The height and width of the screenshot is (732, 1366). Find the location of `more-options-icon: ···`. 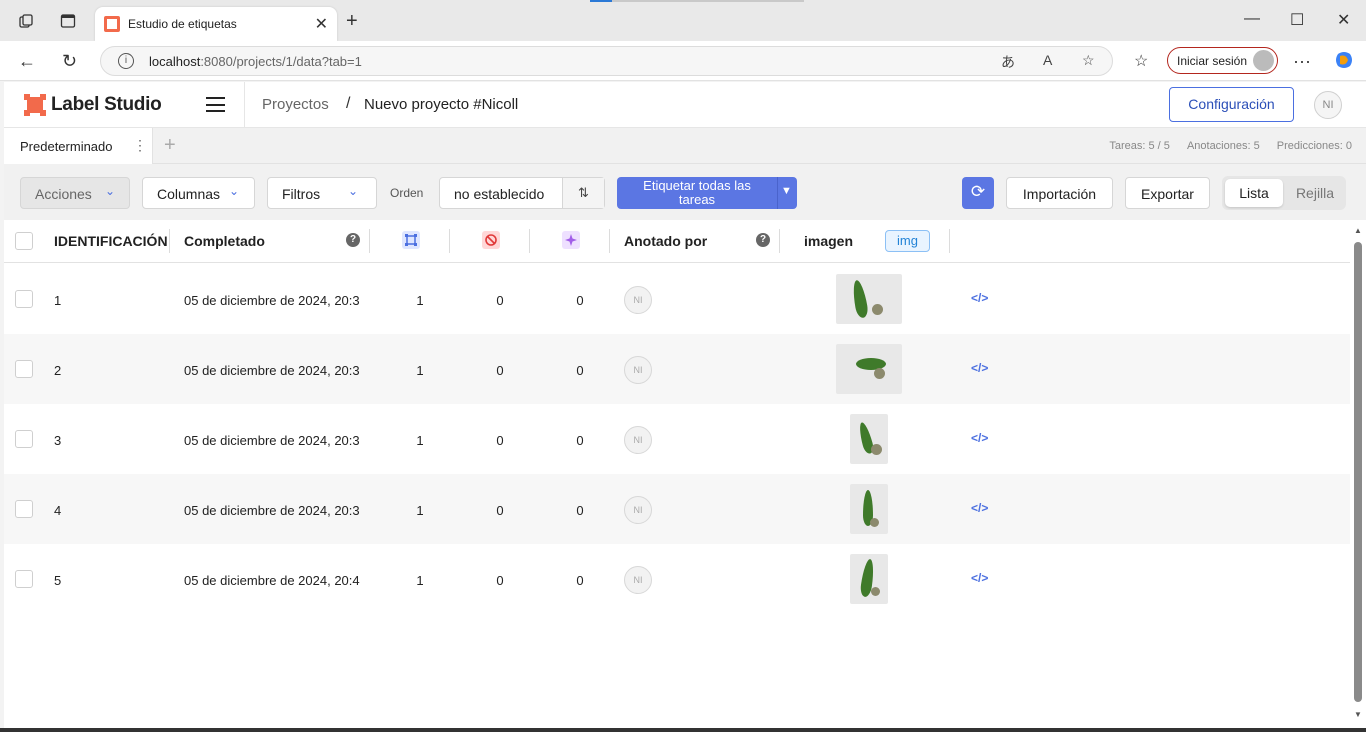

more-options-icon: ··· is located at coordinates (1302, 61).